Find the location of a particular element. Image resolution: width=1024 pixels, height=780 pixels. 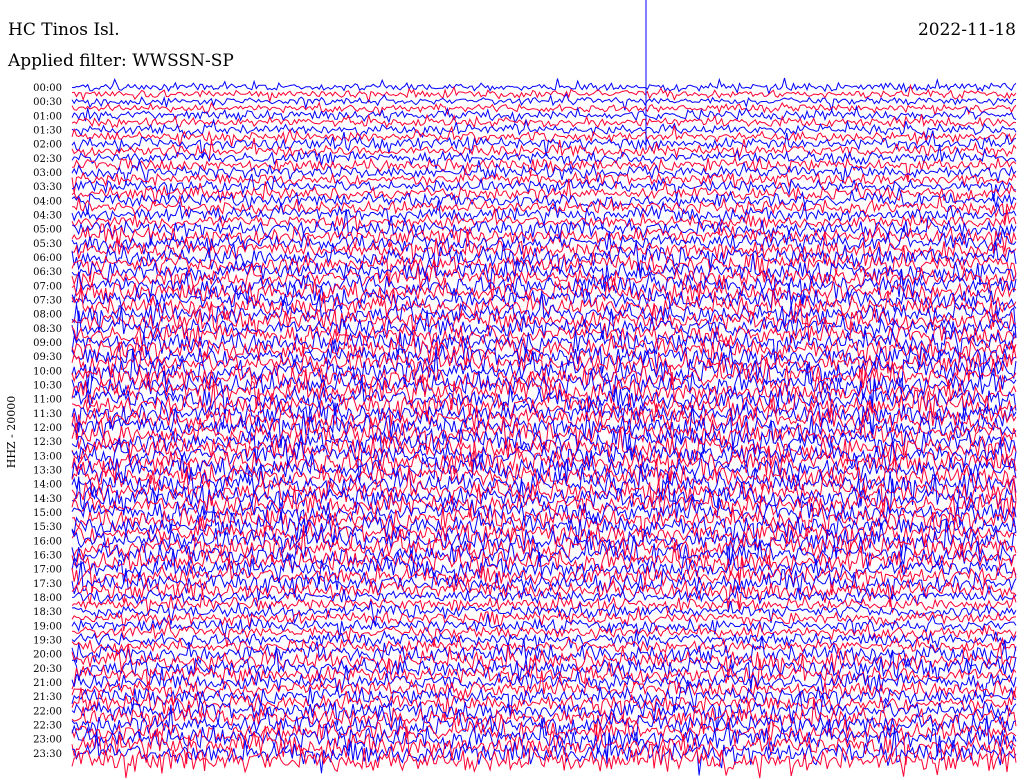

tick-label: 14:00 is located at coordinates (47, 485).